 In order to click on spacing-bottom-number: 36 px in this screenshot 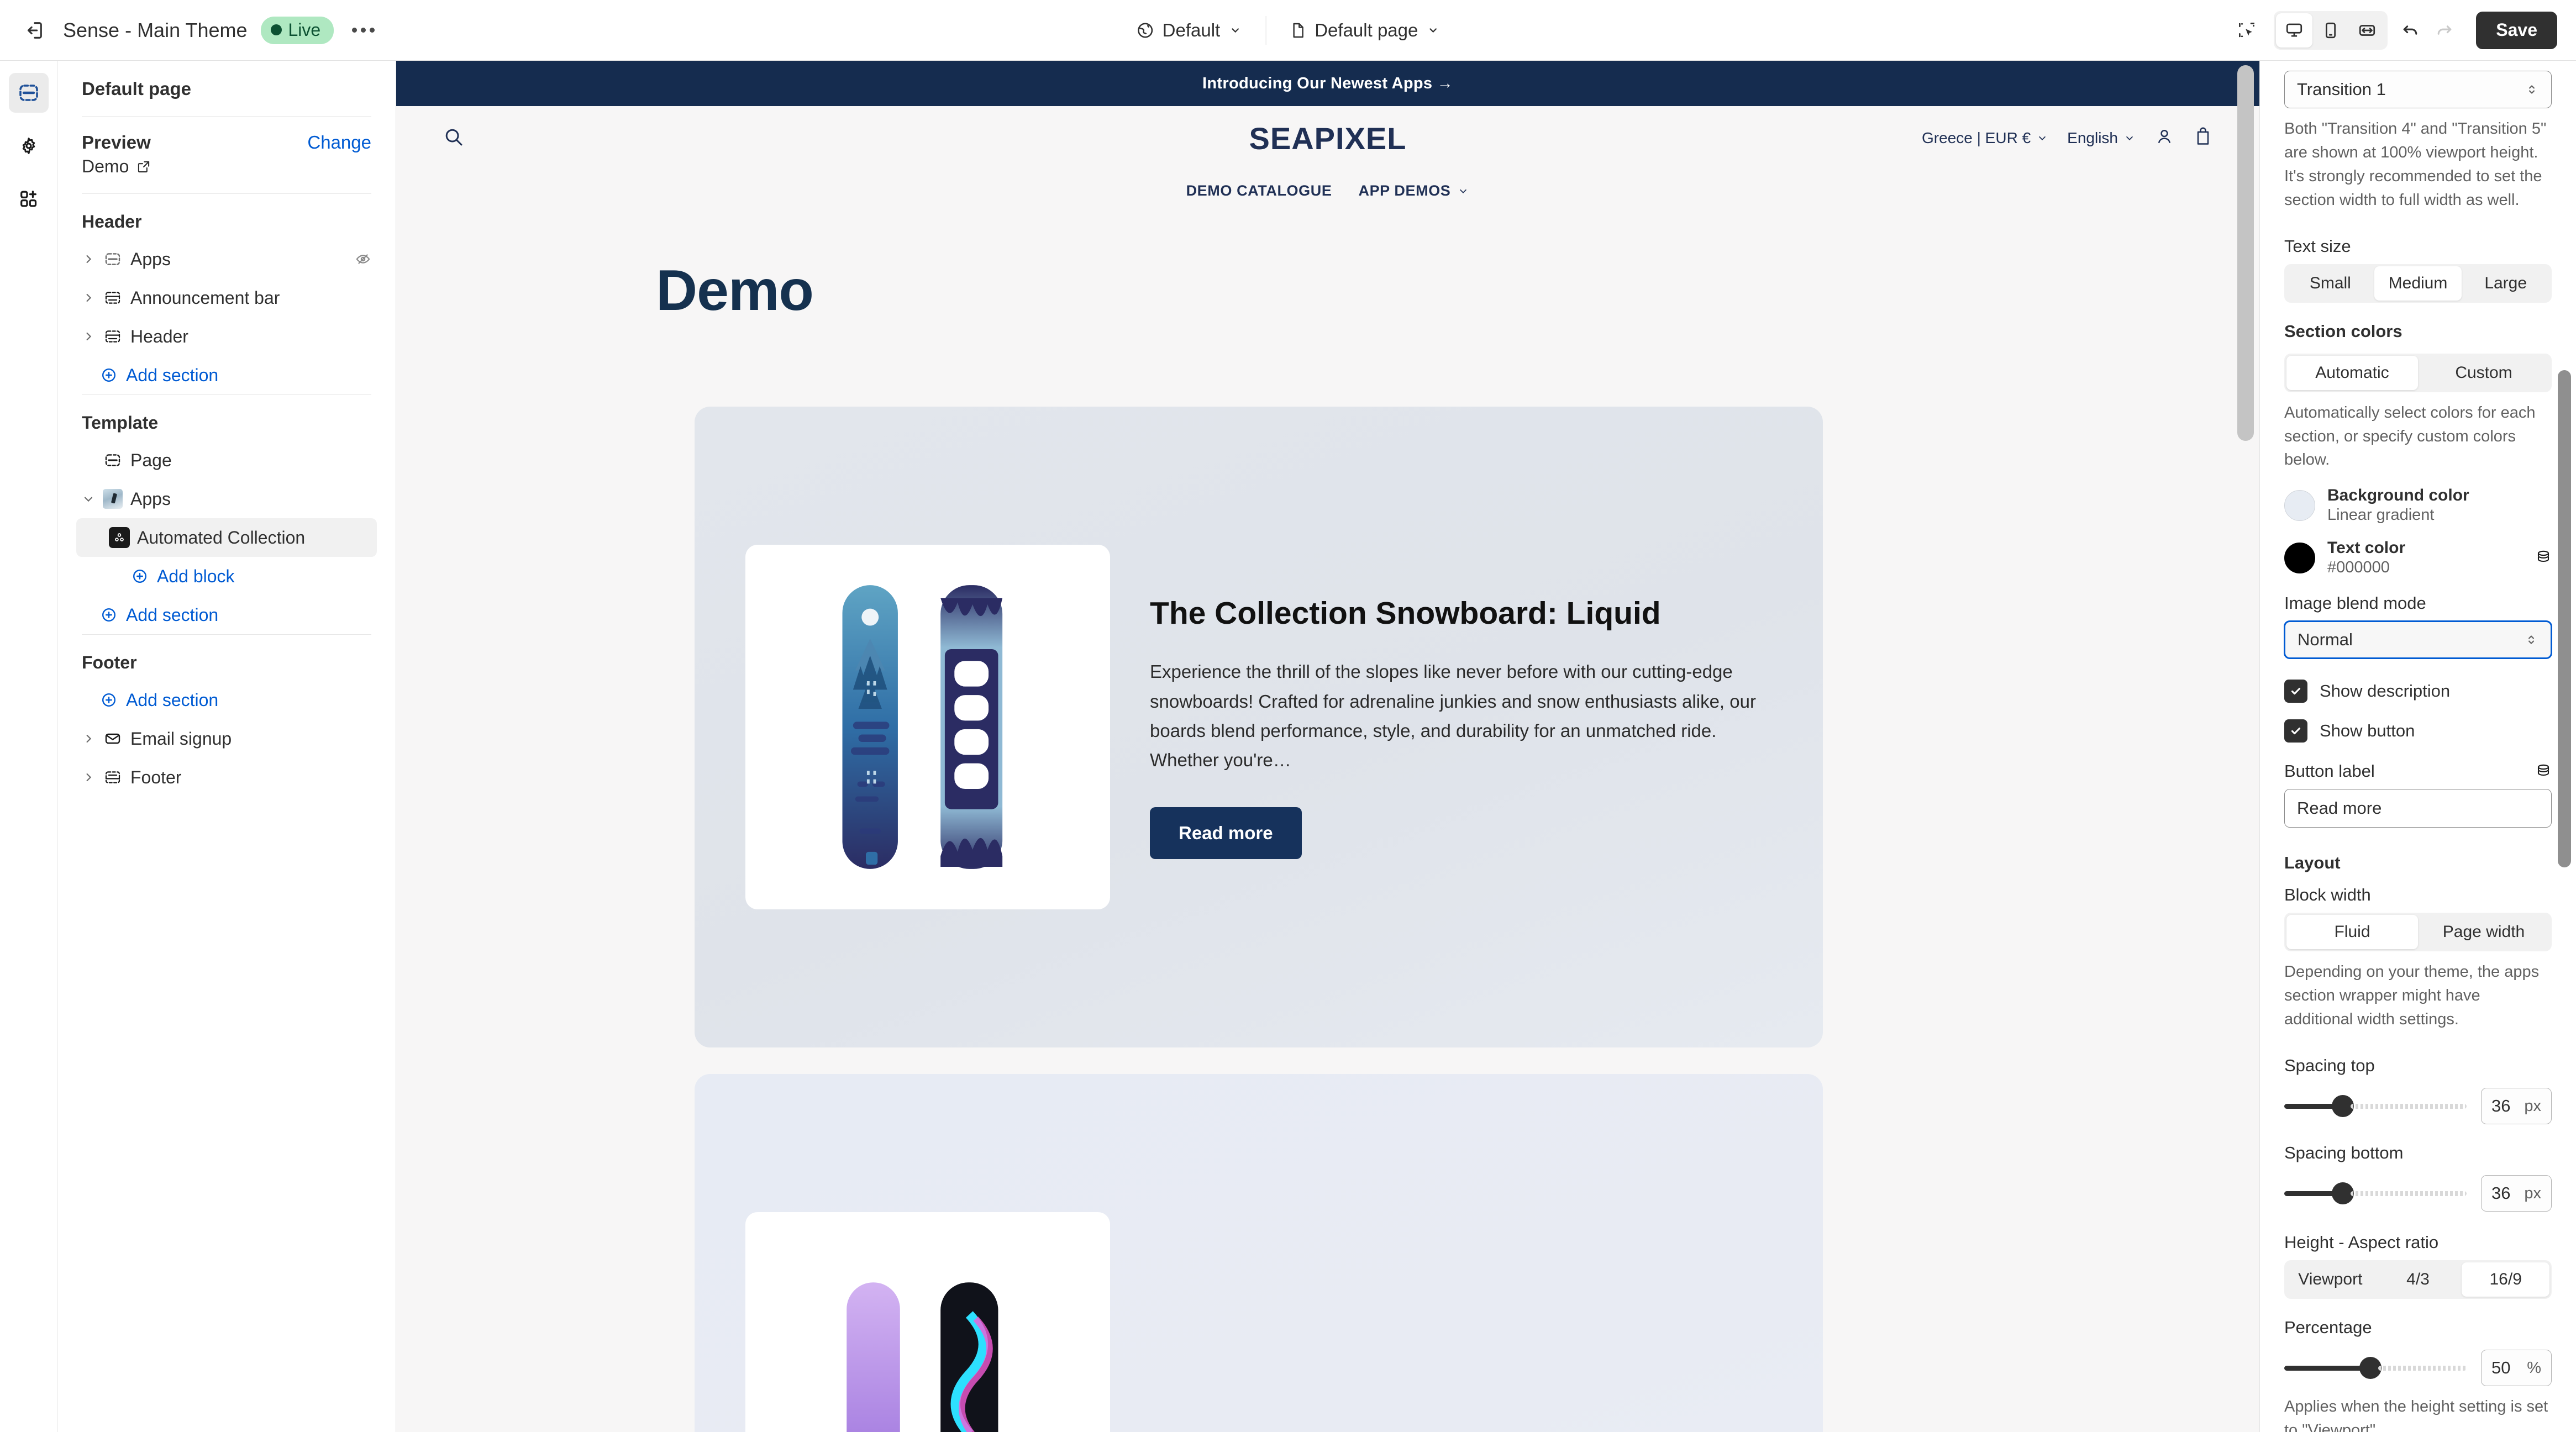, I will do `click(2516, 1193)`.